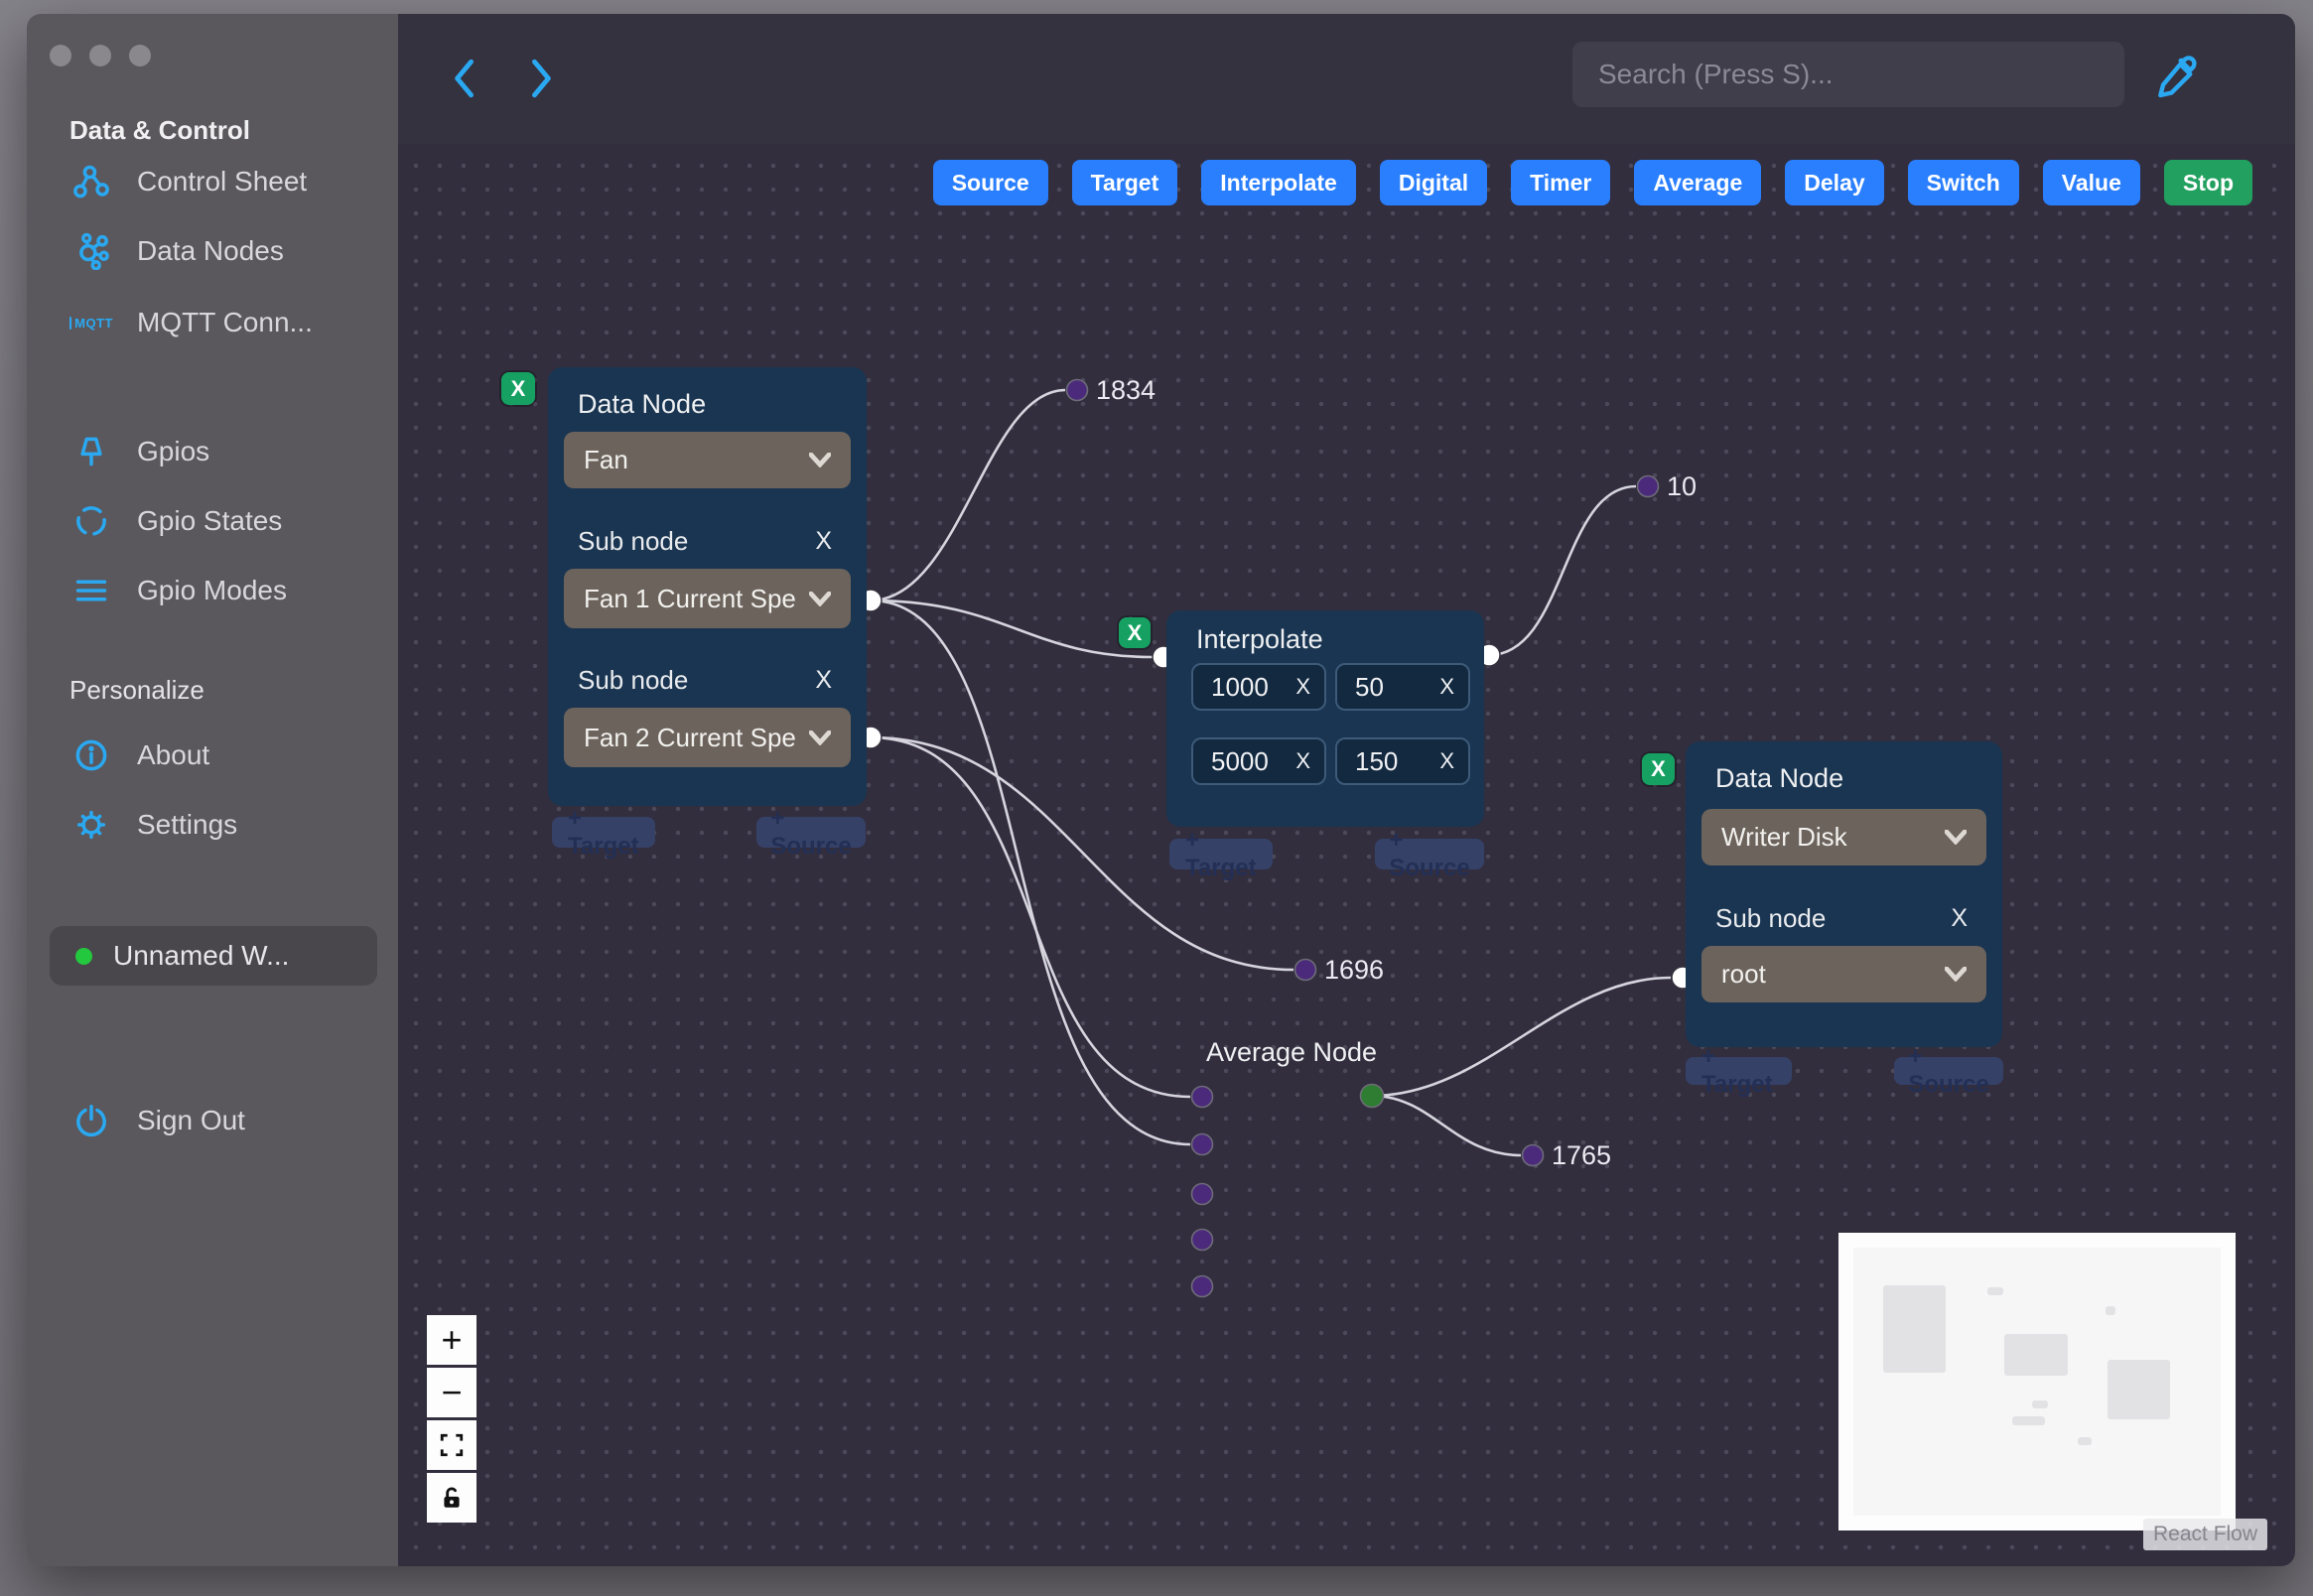 This screenshot has height=1596, width=2313. What do you see at coordinates (91, 322) in the screenshot?
I see `mqtt-icon: MQTT` at bounding box center [91, 322].